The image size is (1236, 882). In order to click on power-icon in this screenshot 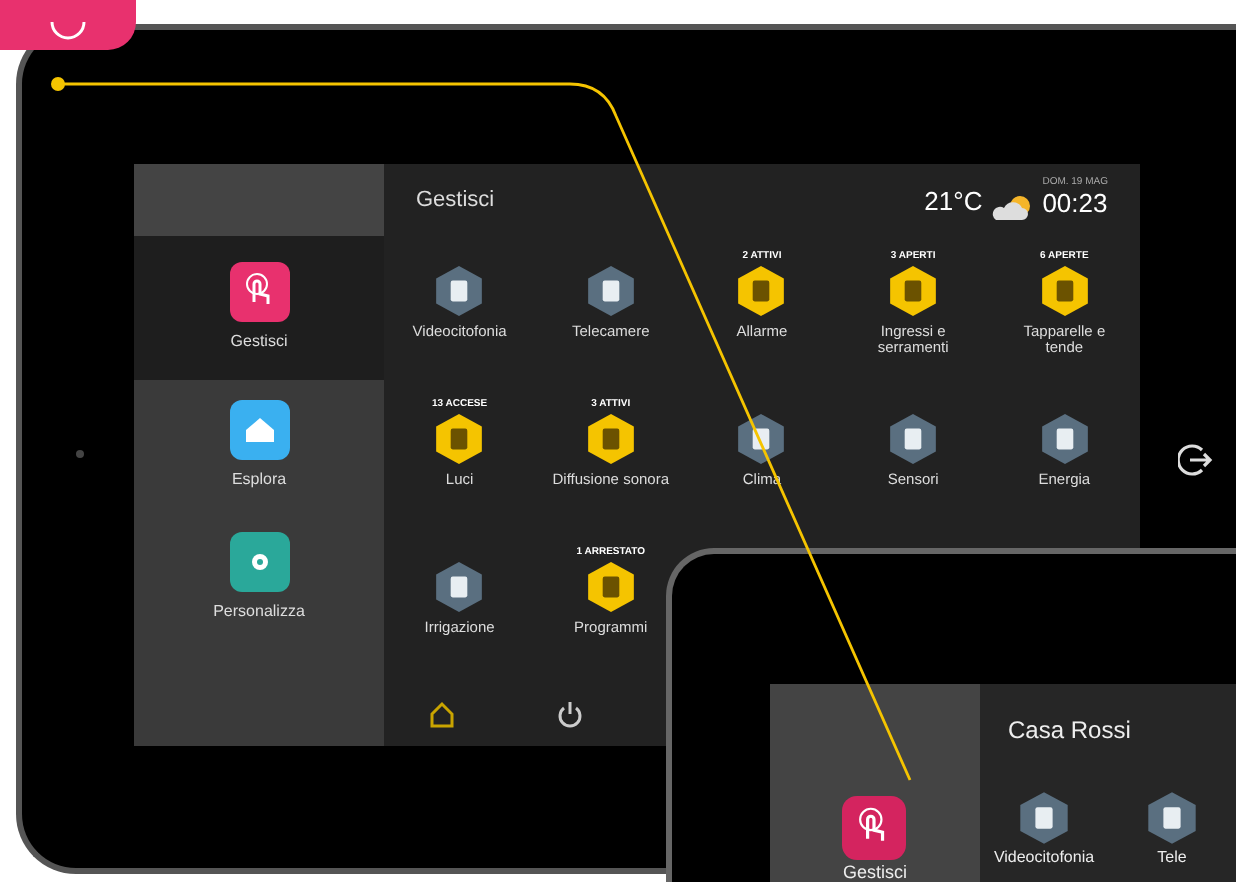, I will do `click(570, 713)`.